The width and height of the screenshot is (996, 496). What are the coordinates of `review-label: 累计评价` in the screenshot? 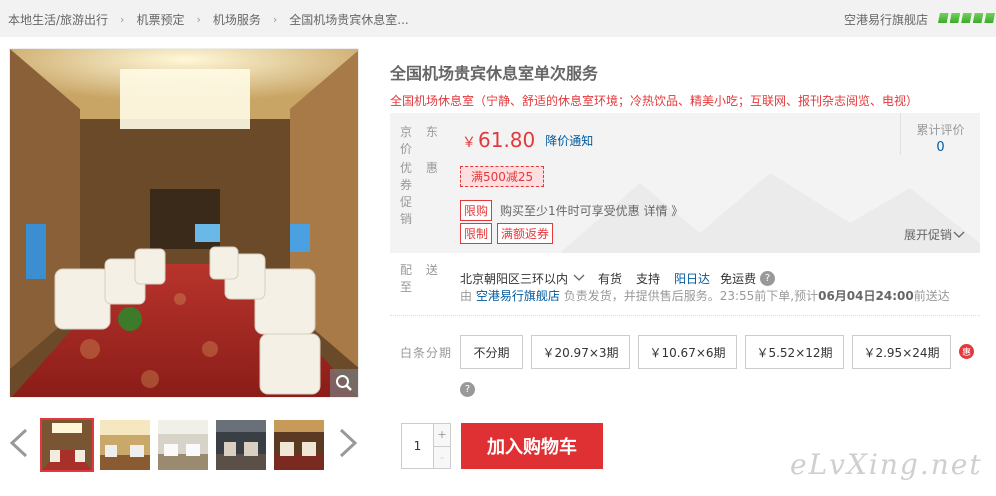 It's located at (940, 130).